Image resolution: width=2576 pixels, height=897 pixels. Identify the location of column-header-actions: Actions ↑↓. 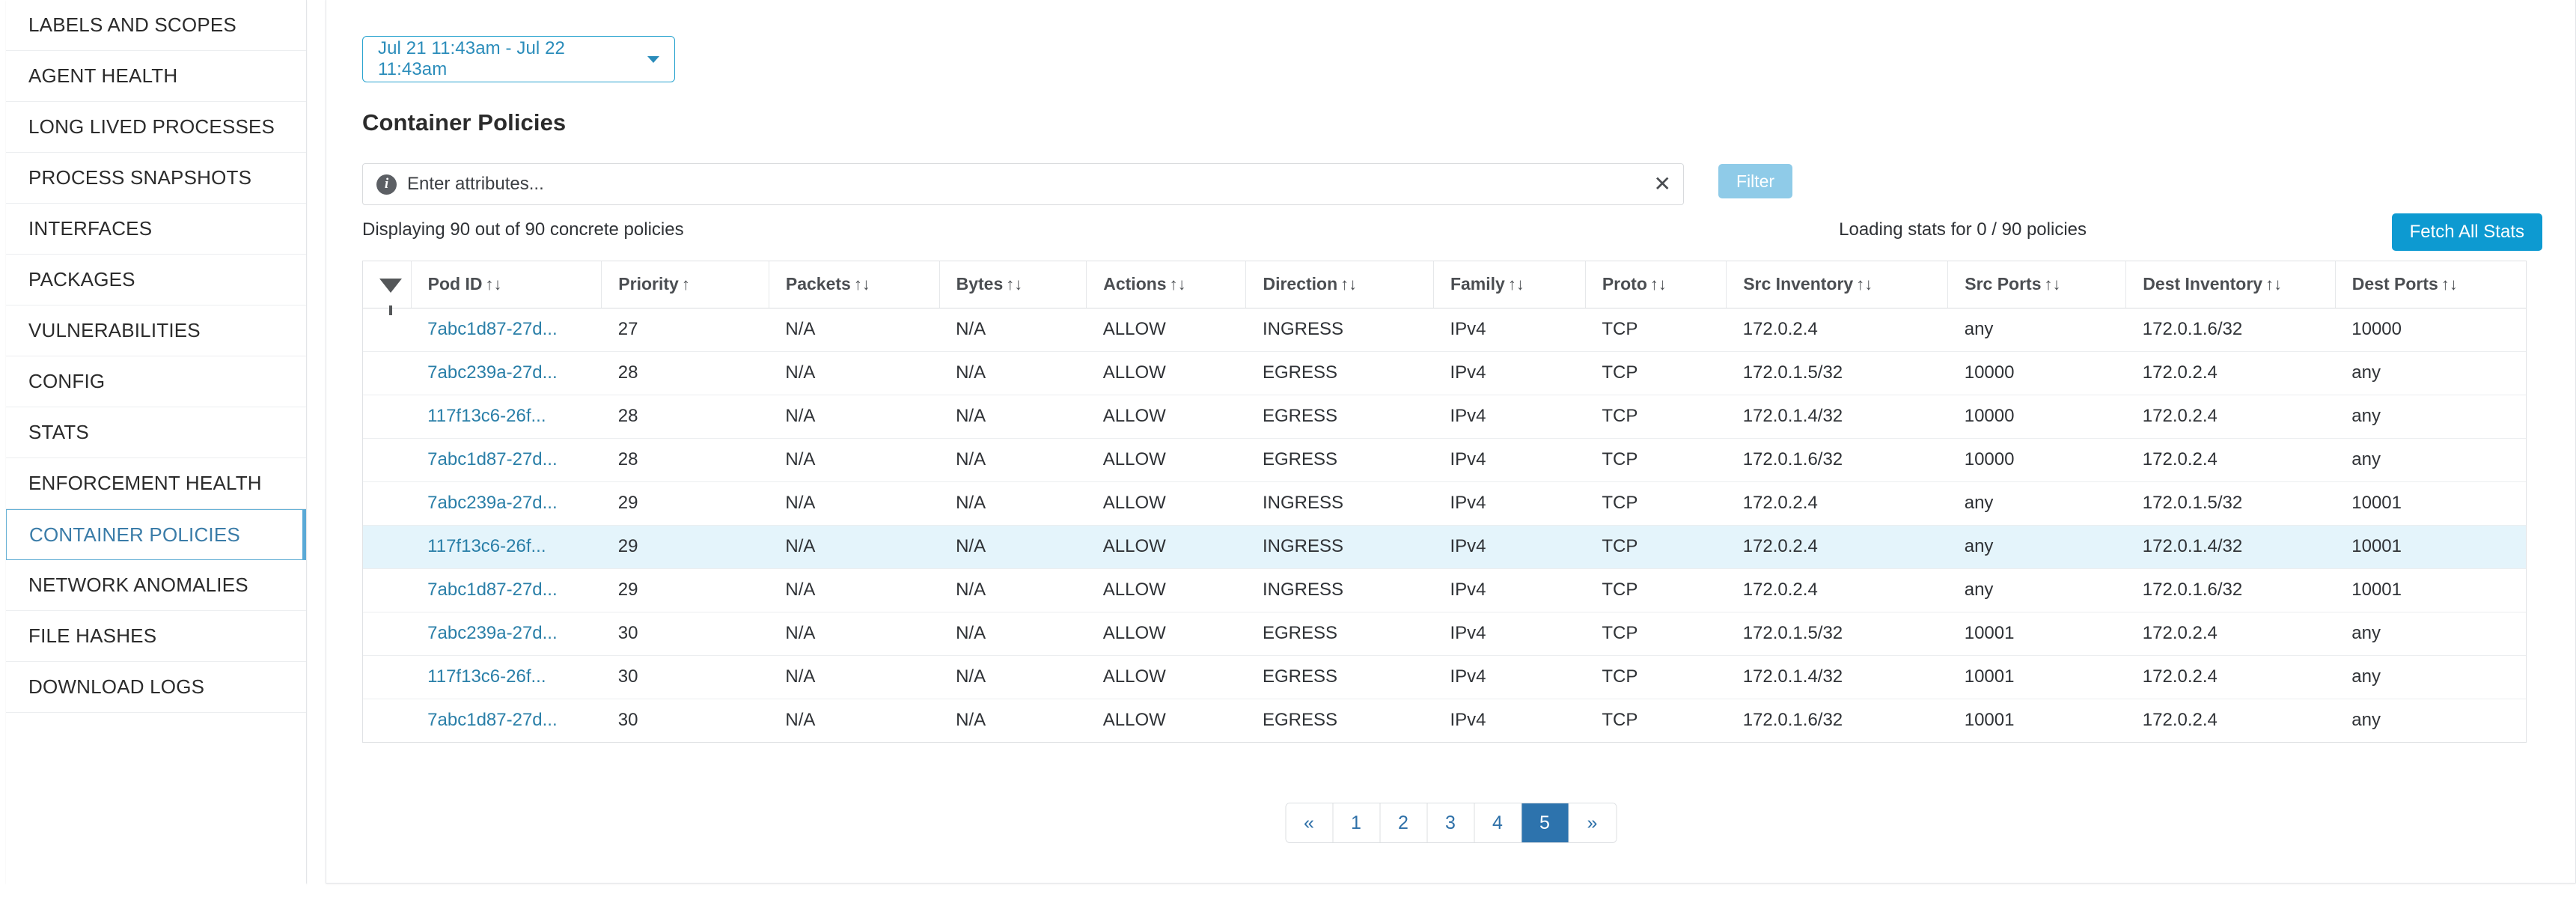
(1166, 284).